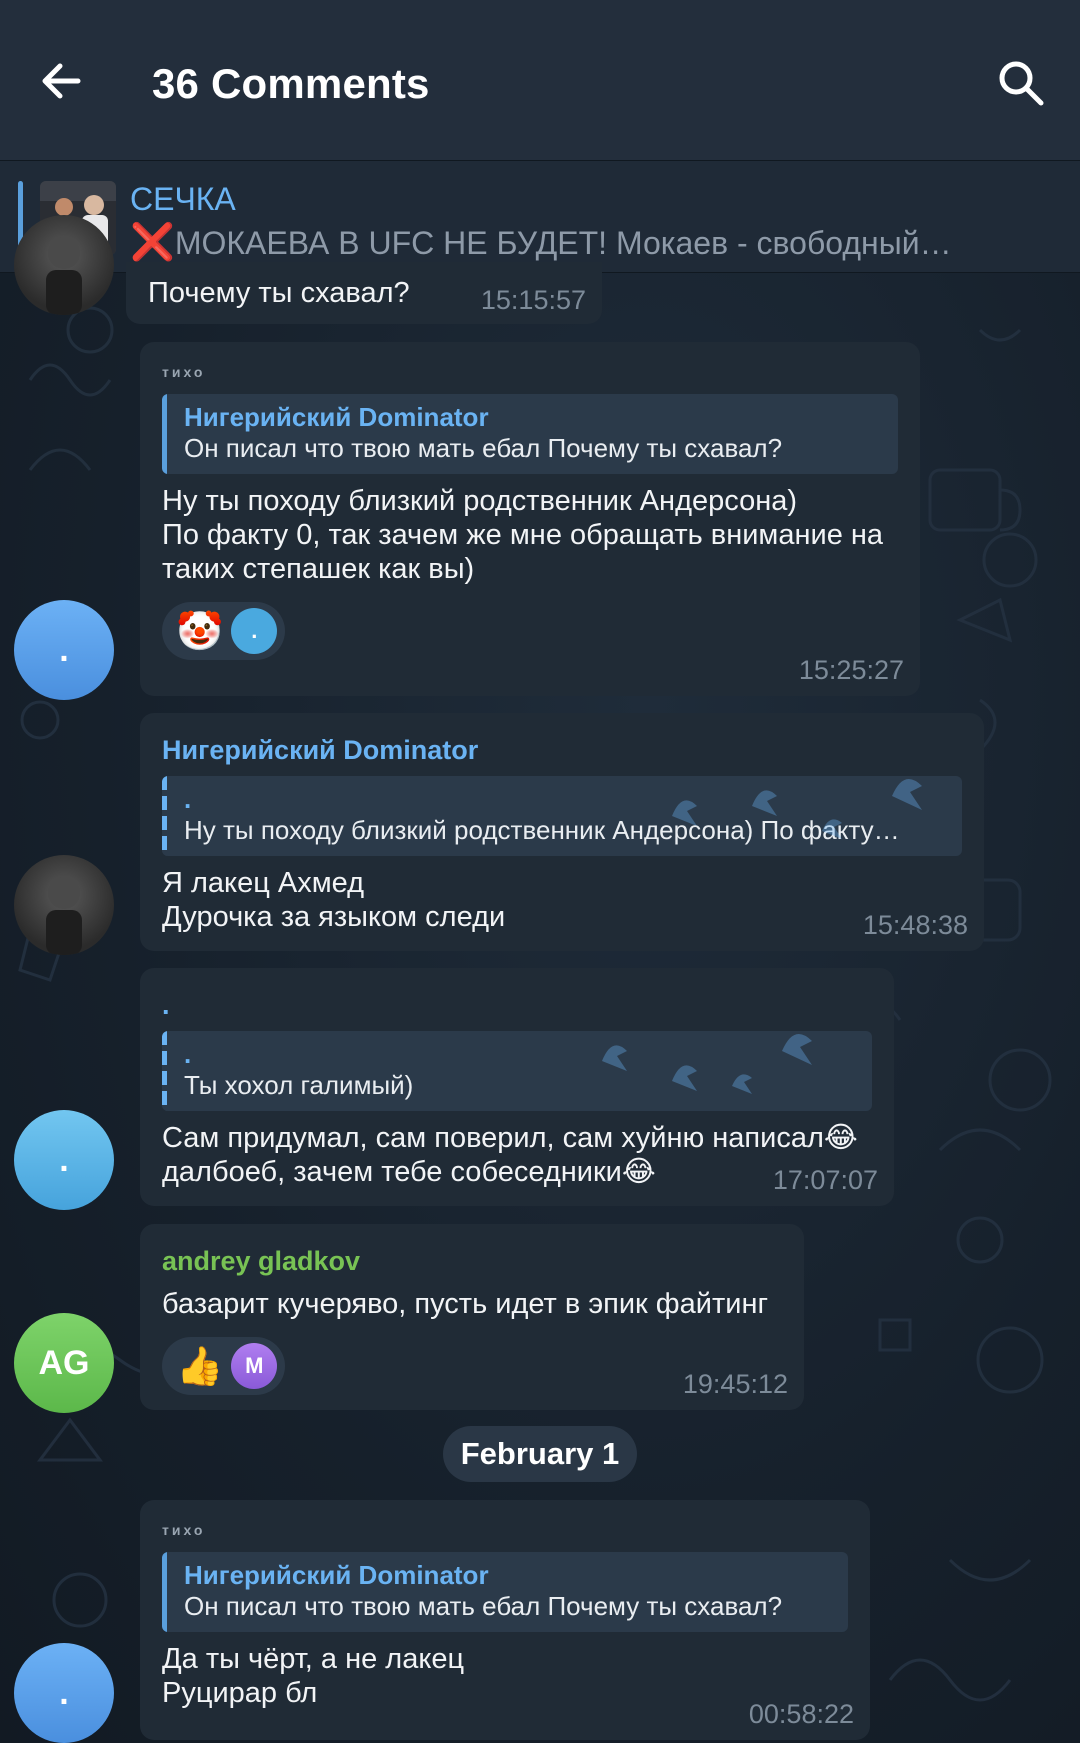 Image resolution: width=1080 pixels, height=1743 pixels. Describe the element at coordinates (254, 631) in the screenshot. I see `reactor-avatar: .` at that location.